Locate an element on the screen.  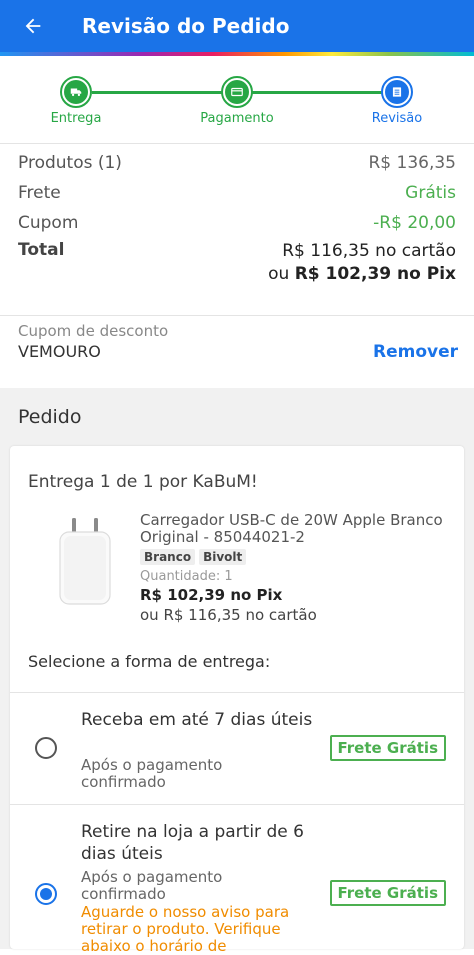
summary-coupon-row: Cupom -R$ 20,00 is located at coordinates (237, 223).